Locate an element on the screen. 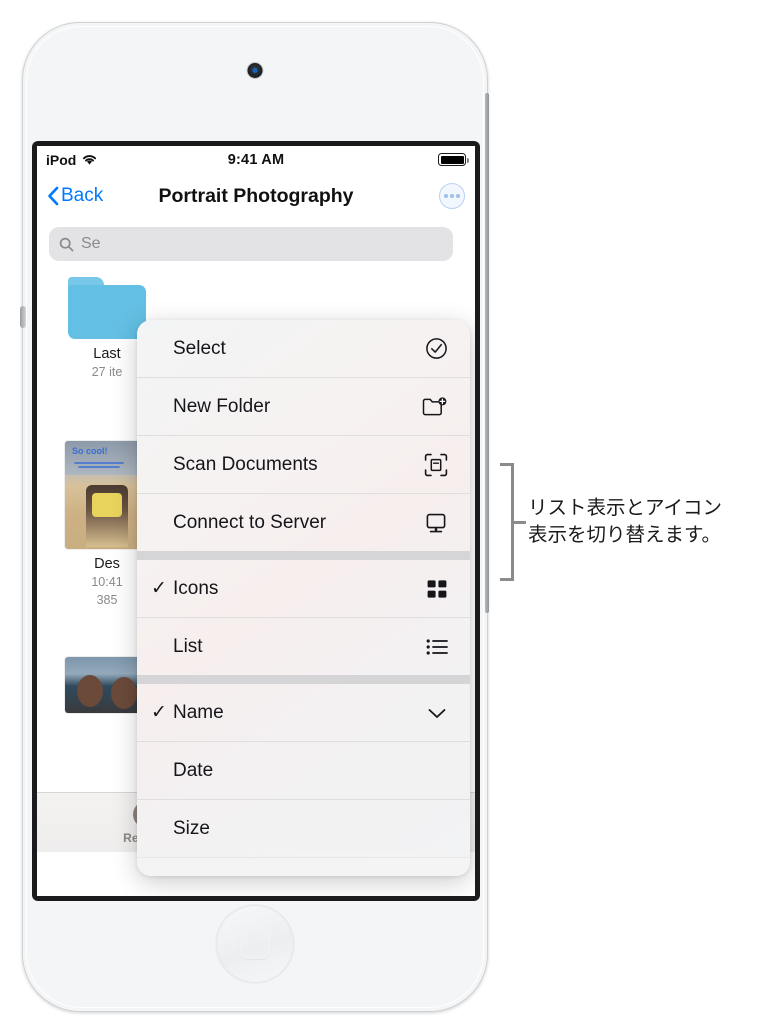 This screenshot has width=779, height=1032. callout-bracket is located at coordinates (509, 522).